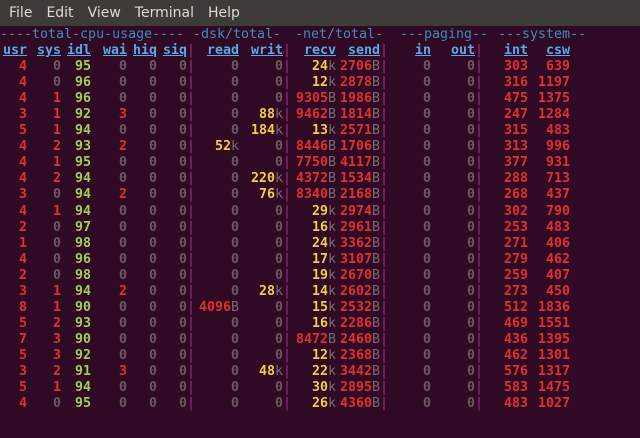  Describe the element at coordinates (515, 67) in the screenshot. I see `cell-int: 303` at that location.